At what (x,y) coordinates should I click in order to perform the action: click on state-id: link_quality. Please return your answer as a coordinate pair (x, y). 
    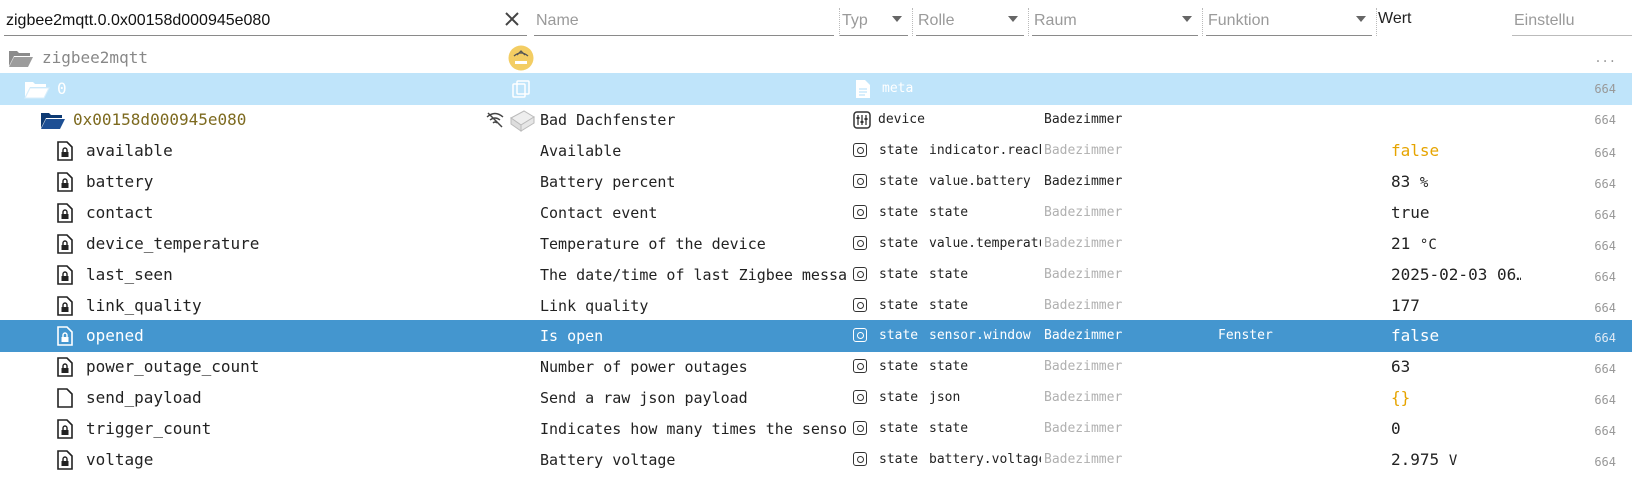
    Looking at the image, I should click on (144, 305).